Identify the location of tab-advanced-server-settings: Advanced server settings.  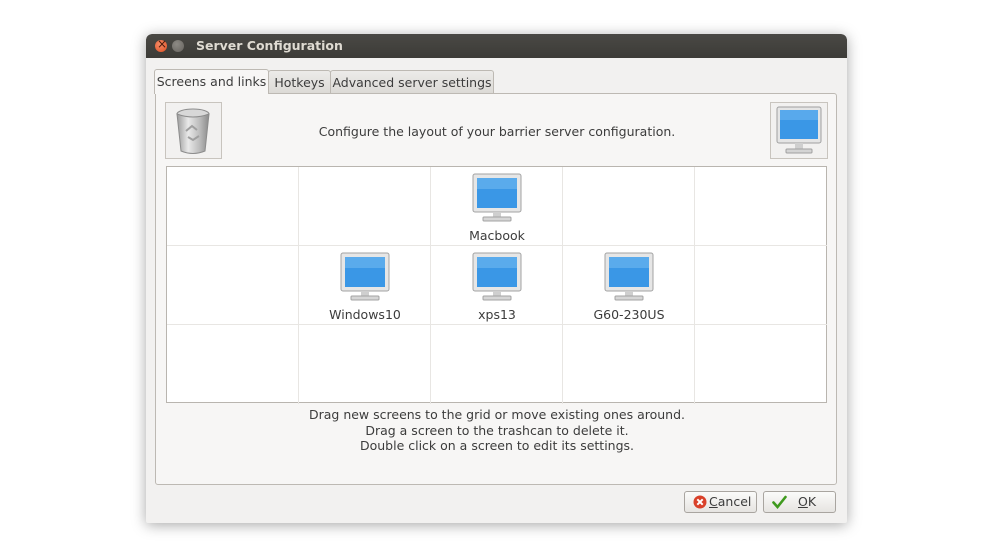
(412, 81).